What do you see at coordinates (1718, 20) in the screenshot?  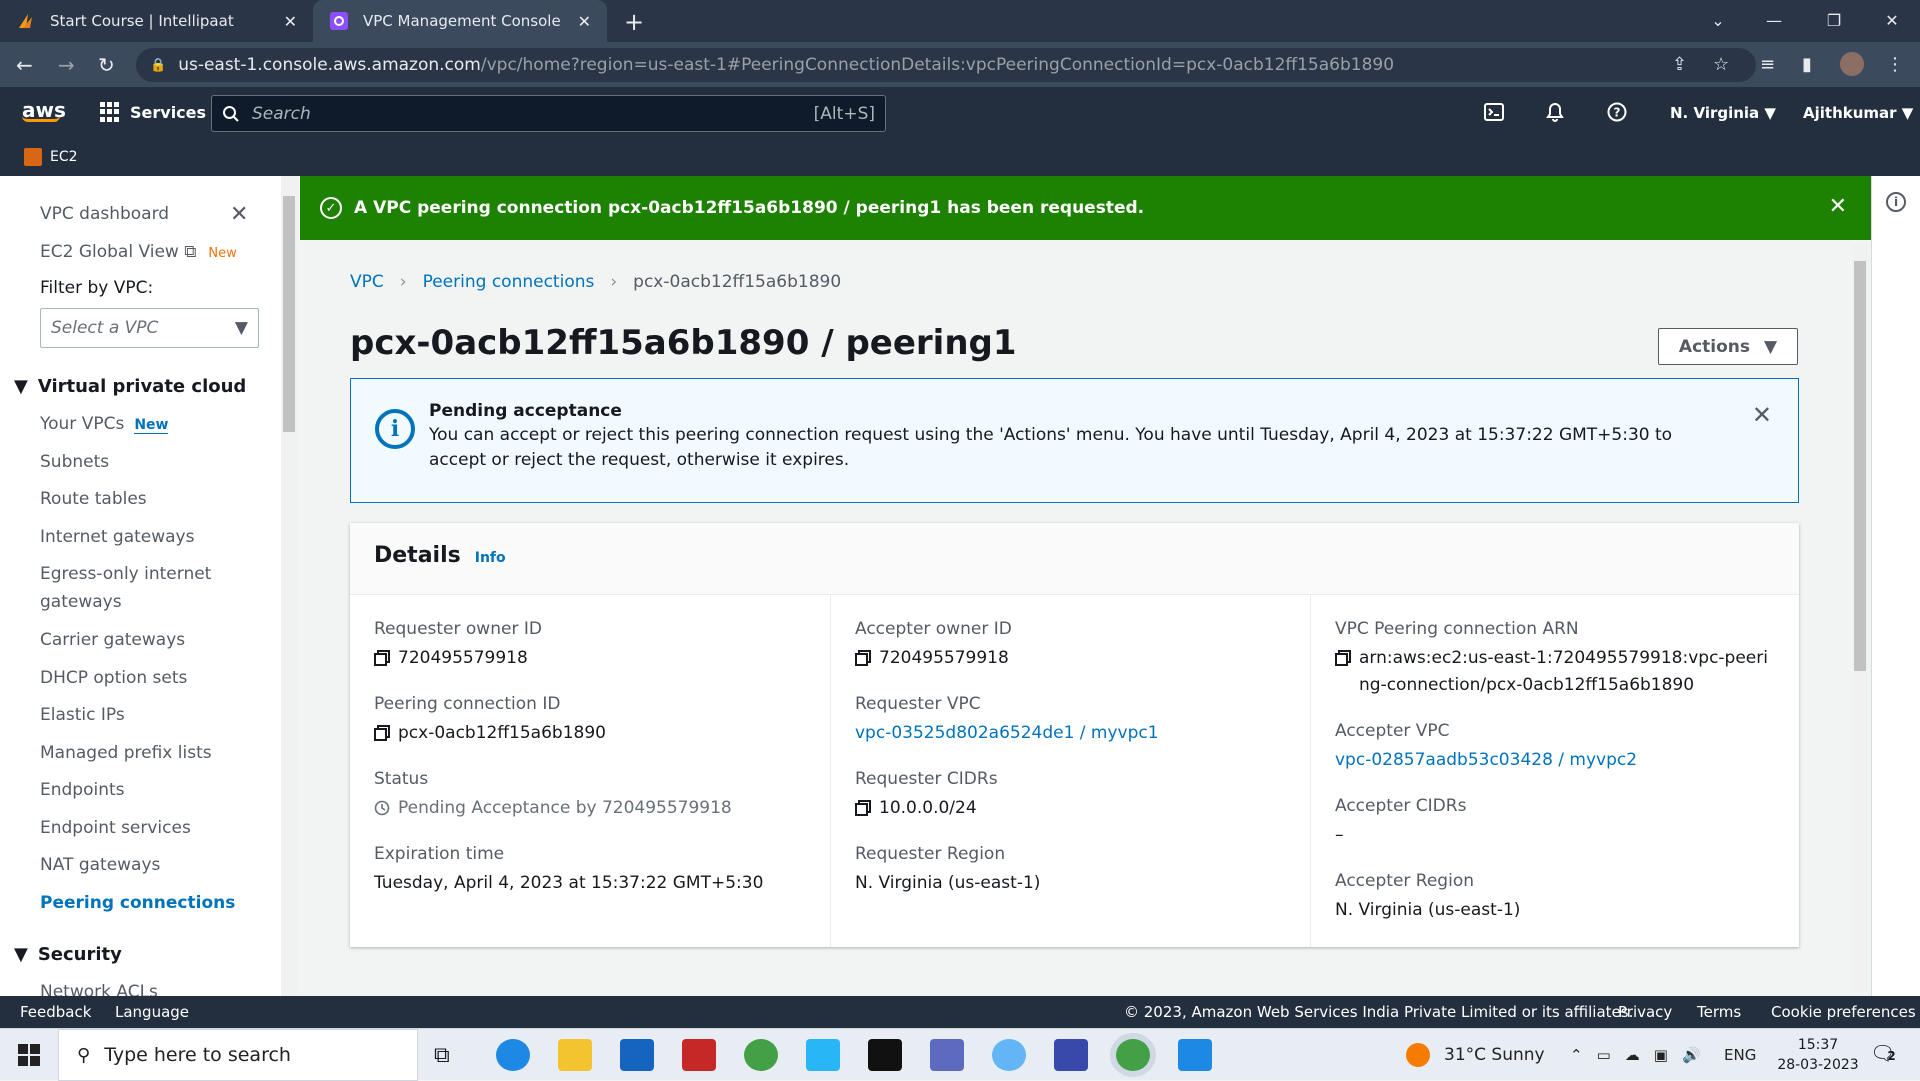 I see `tab-search-icon: ⌄` at bounding box center [1718, 20].